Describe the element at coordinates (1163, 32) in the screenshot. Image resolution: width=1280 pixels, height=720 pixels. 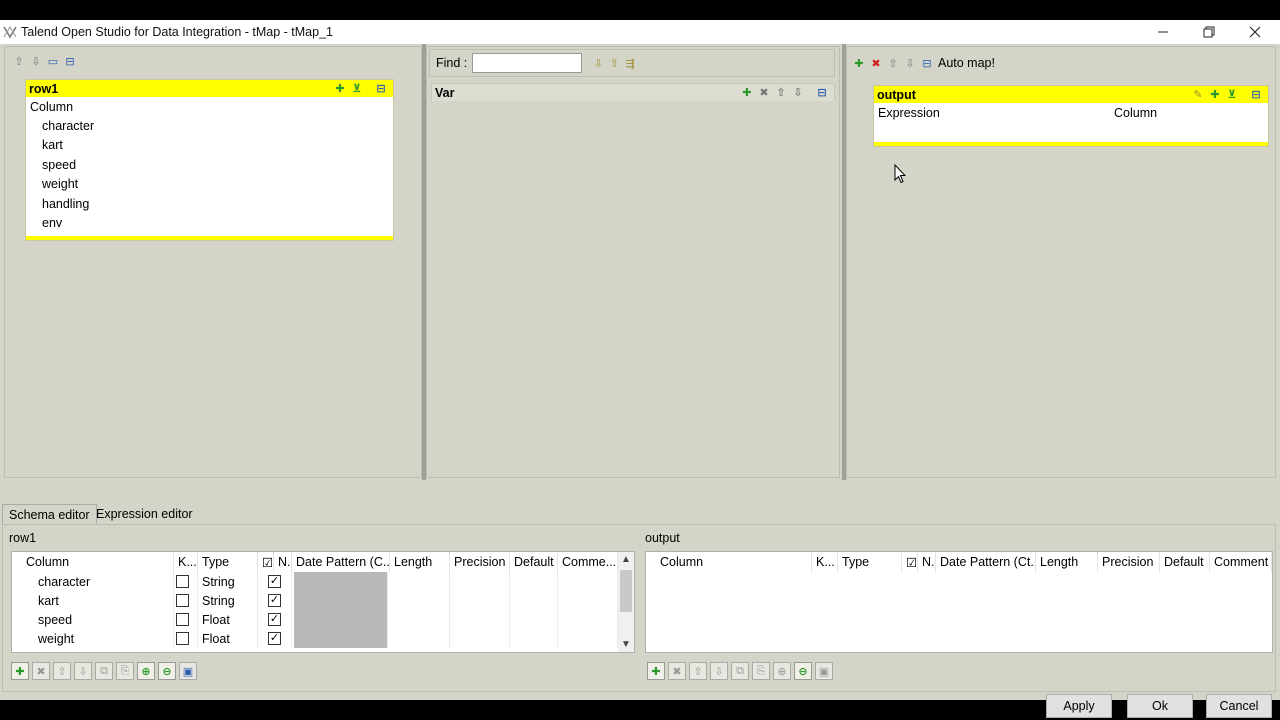
I see `minimize-button` at that location.